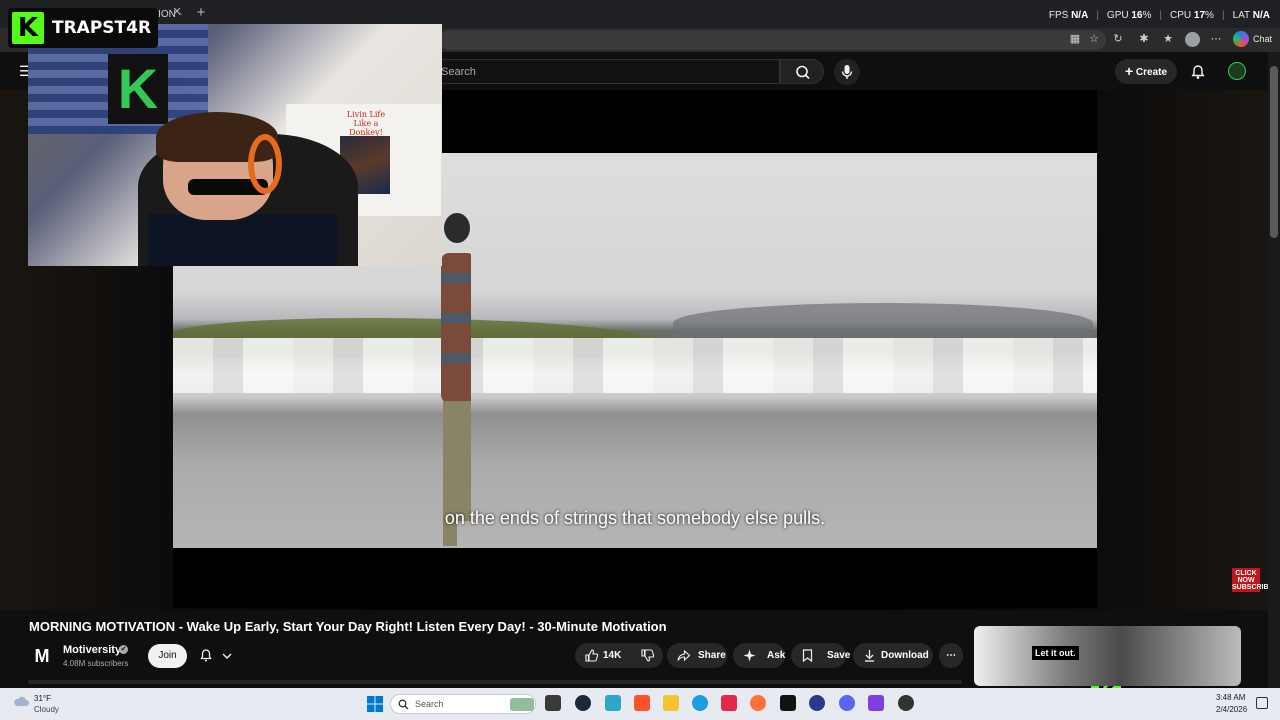  What do you see at coordinates (366, 123) in the screenshot?
I see `handwritten-sign: Livin Life Like a Donkey!` at bounding box center [366, 123].